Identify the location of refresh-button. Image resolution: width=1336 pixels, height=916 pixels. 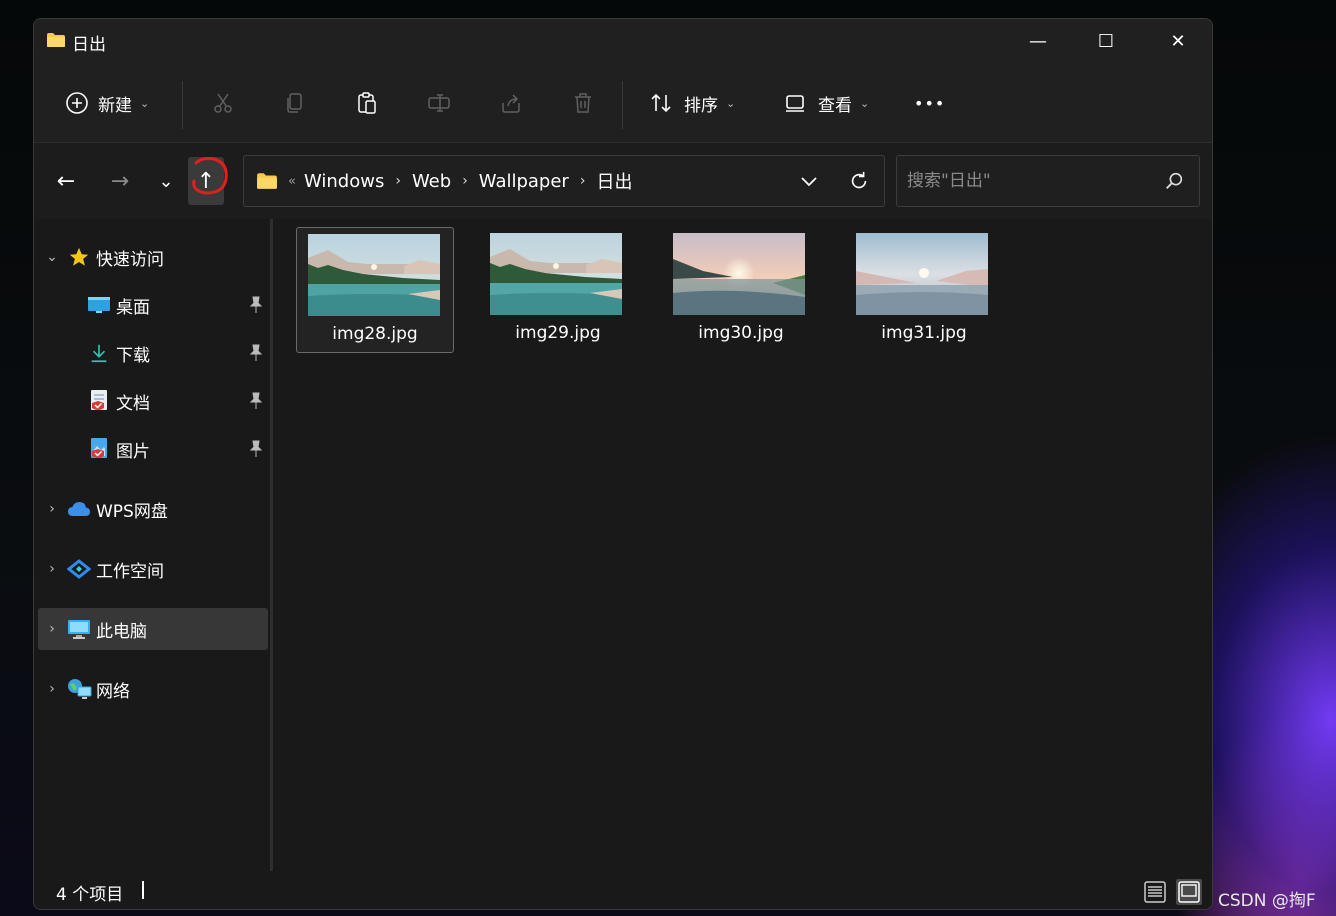
(859, 181).